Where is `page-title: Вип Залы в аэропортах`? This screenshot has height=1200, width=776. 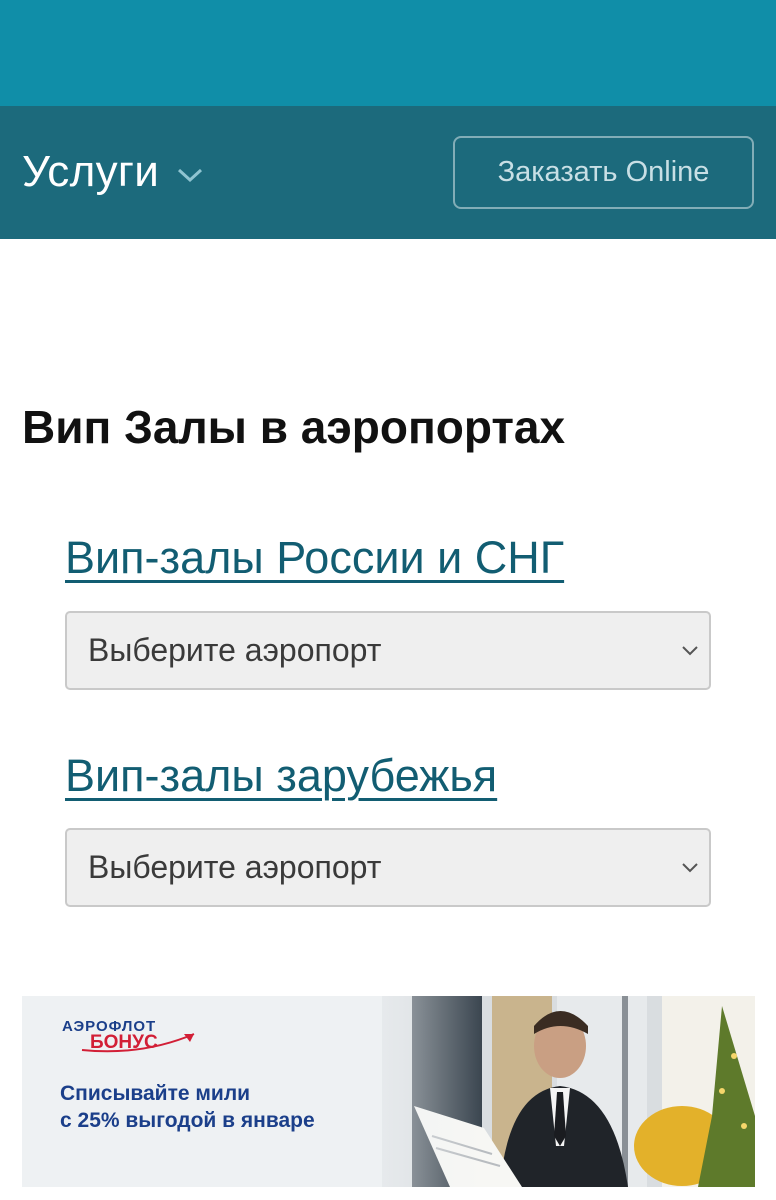
page-title: Вип Залы в аэропортах is located at coordinates (294, 427).